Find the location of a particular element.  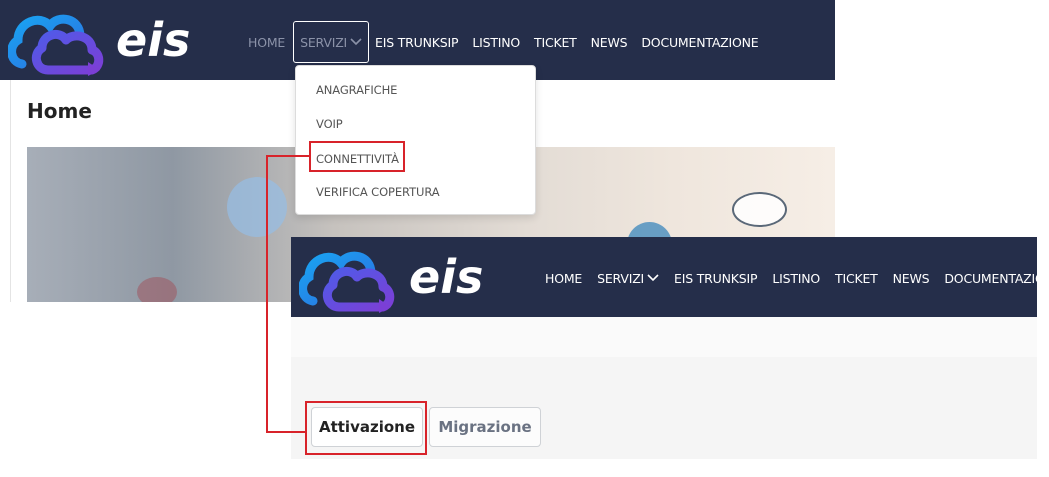

connector-line-top is located at coordinates (288, 156).